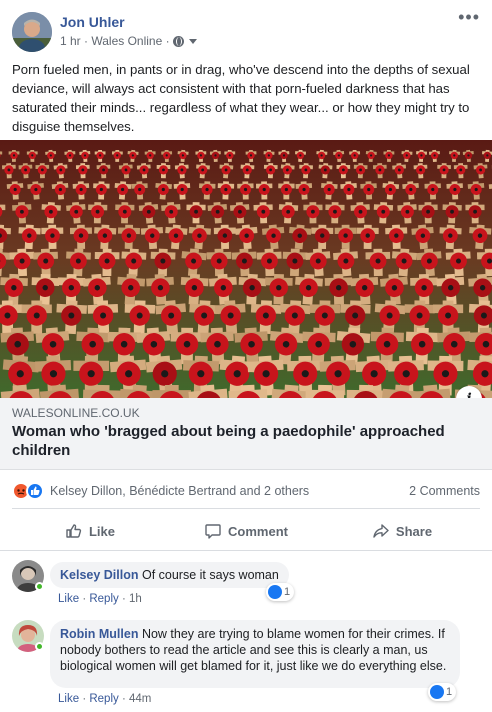 This screenshot has width=492, height=712. Describe the element at coordinates (92, 22) in the screenshot. I see `post-author-name: Jon Uhler` at that location.